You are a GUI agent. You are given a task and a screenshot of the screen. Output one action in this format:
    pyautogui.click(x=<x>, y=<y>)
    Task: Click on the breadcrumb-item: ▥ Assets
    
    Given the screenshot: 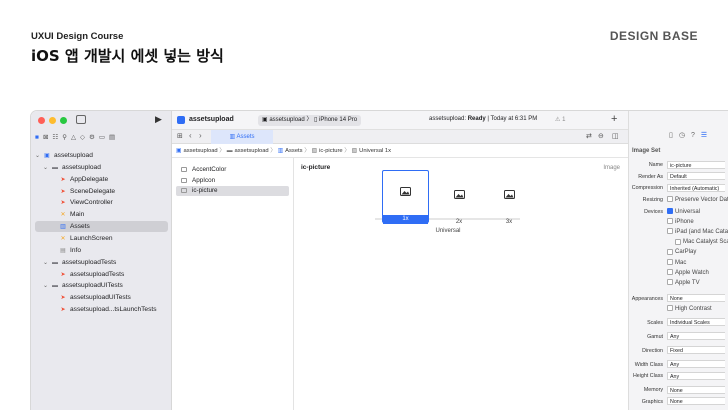 What is the action you would take?
    pyautogui.click(x=290, y=151)
    